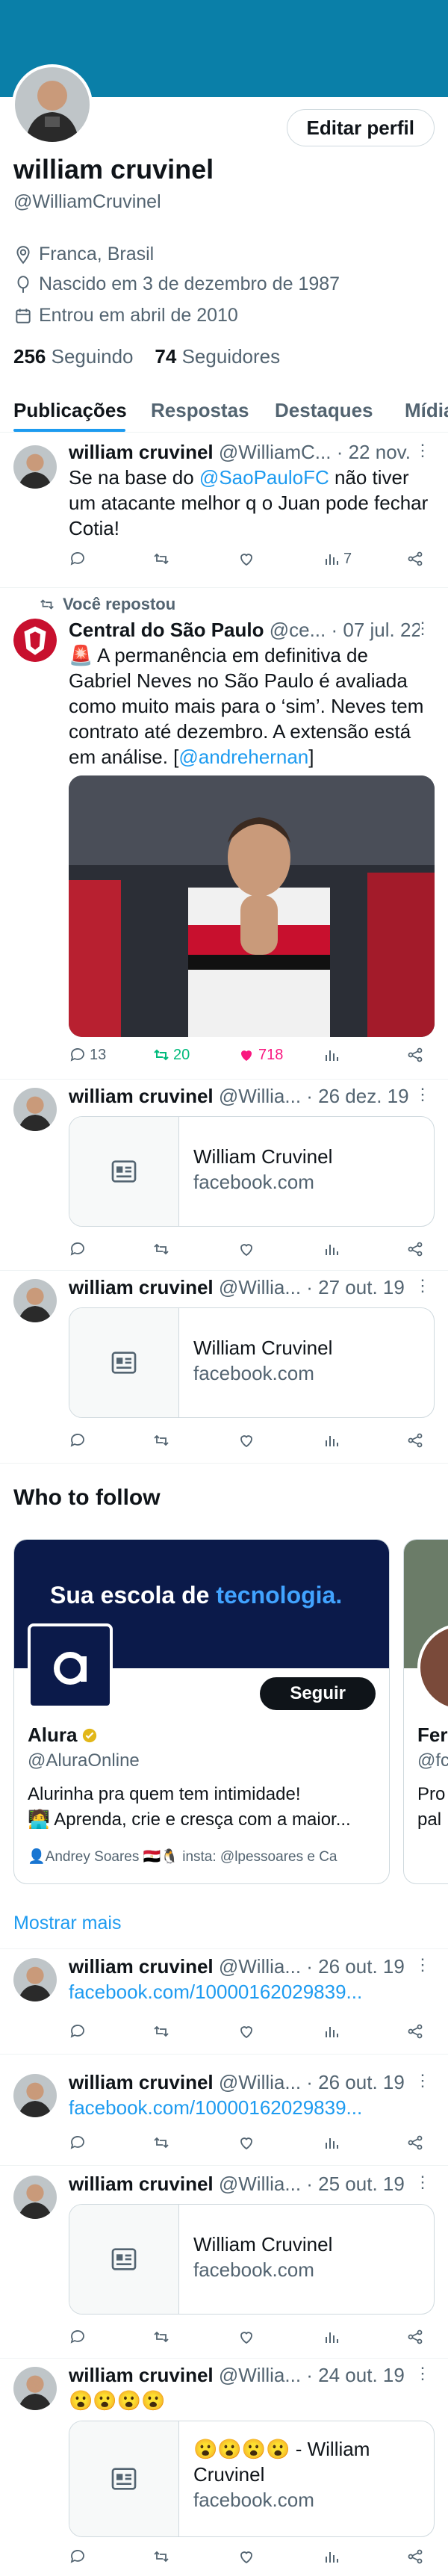  What do you see at coordinates (337, 559) in the screenshot?
I see `views-icon: 7` at bounding box center [337, 559].